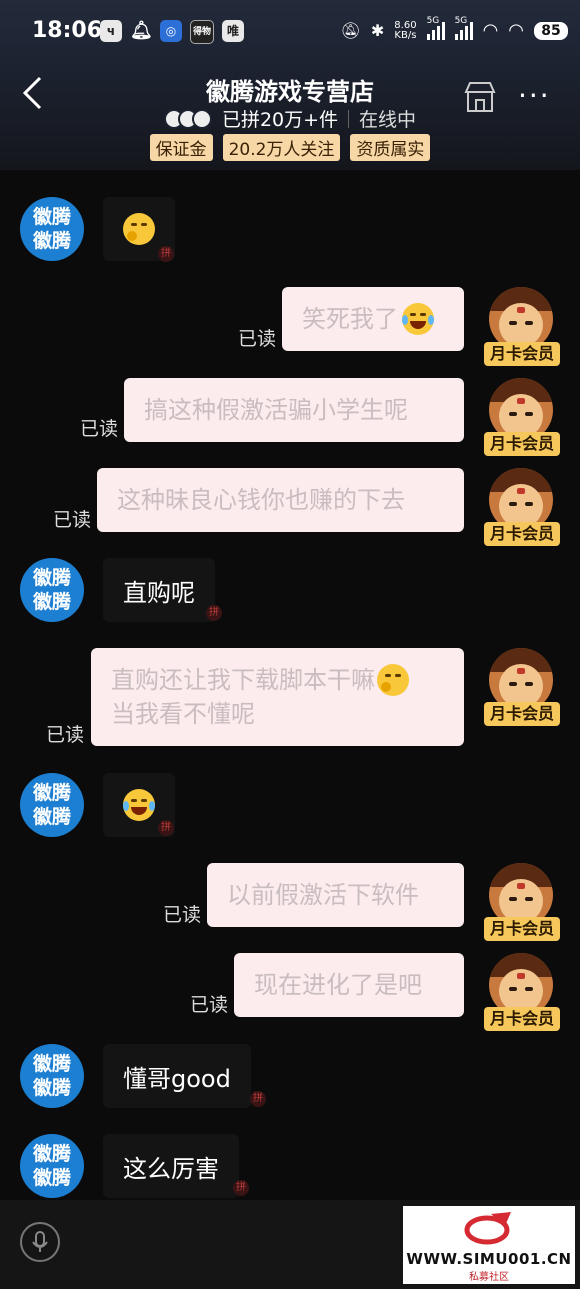 The image size is (580, 1289). I want to click on battery-indicator: 85, so click(551, 30).